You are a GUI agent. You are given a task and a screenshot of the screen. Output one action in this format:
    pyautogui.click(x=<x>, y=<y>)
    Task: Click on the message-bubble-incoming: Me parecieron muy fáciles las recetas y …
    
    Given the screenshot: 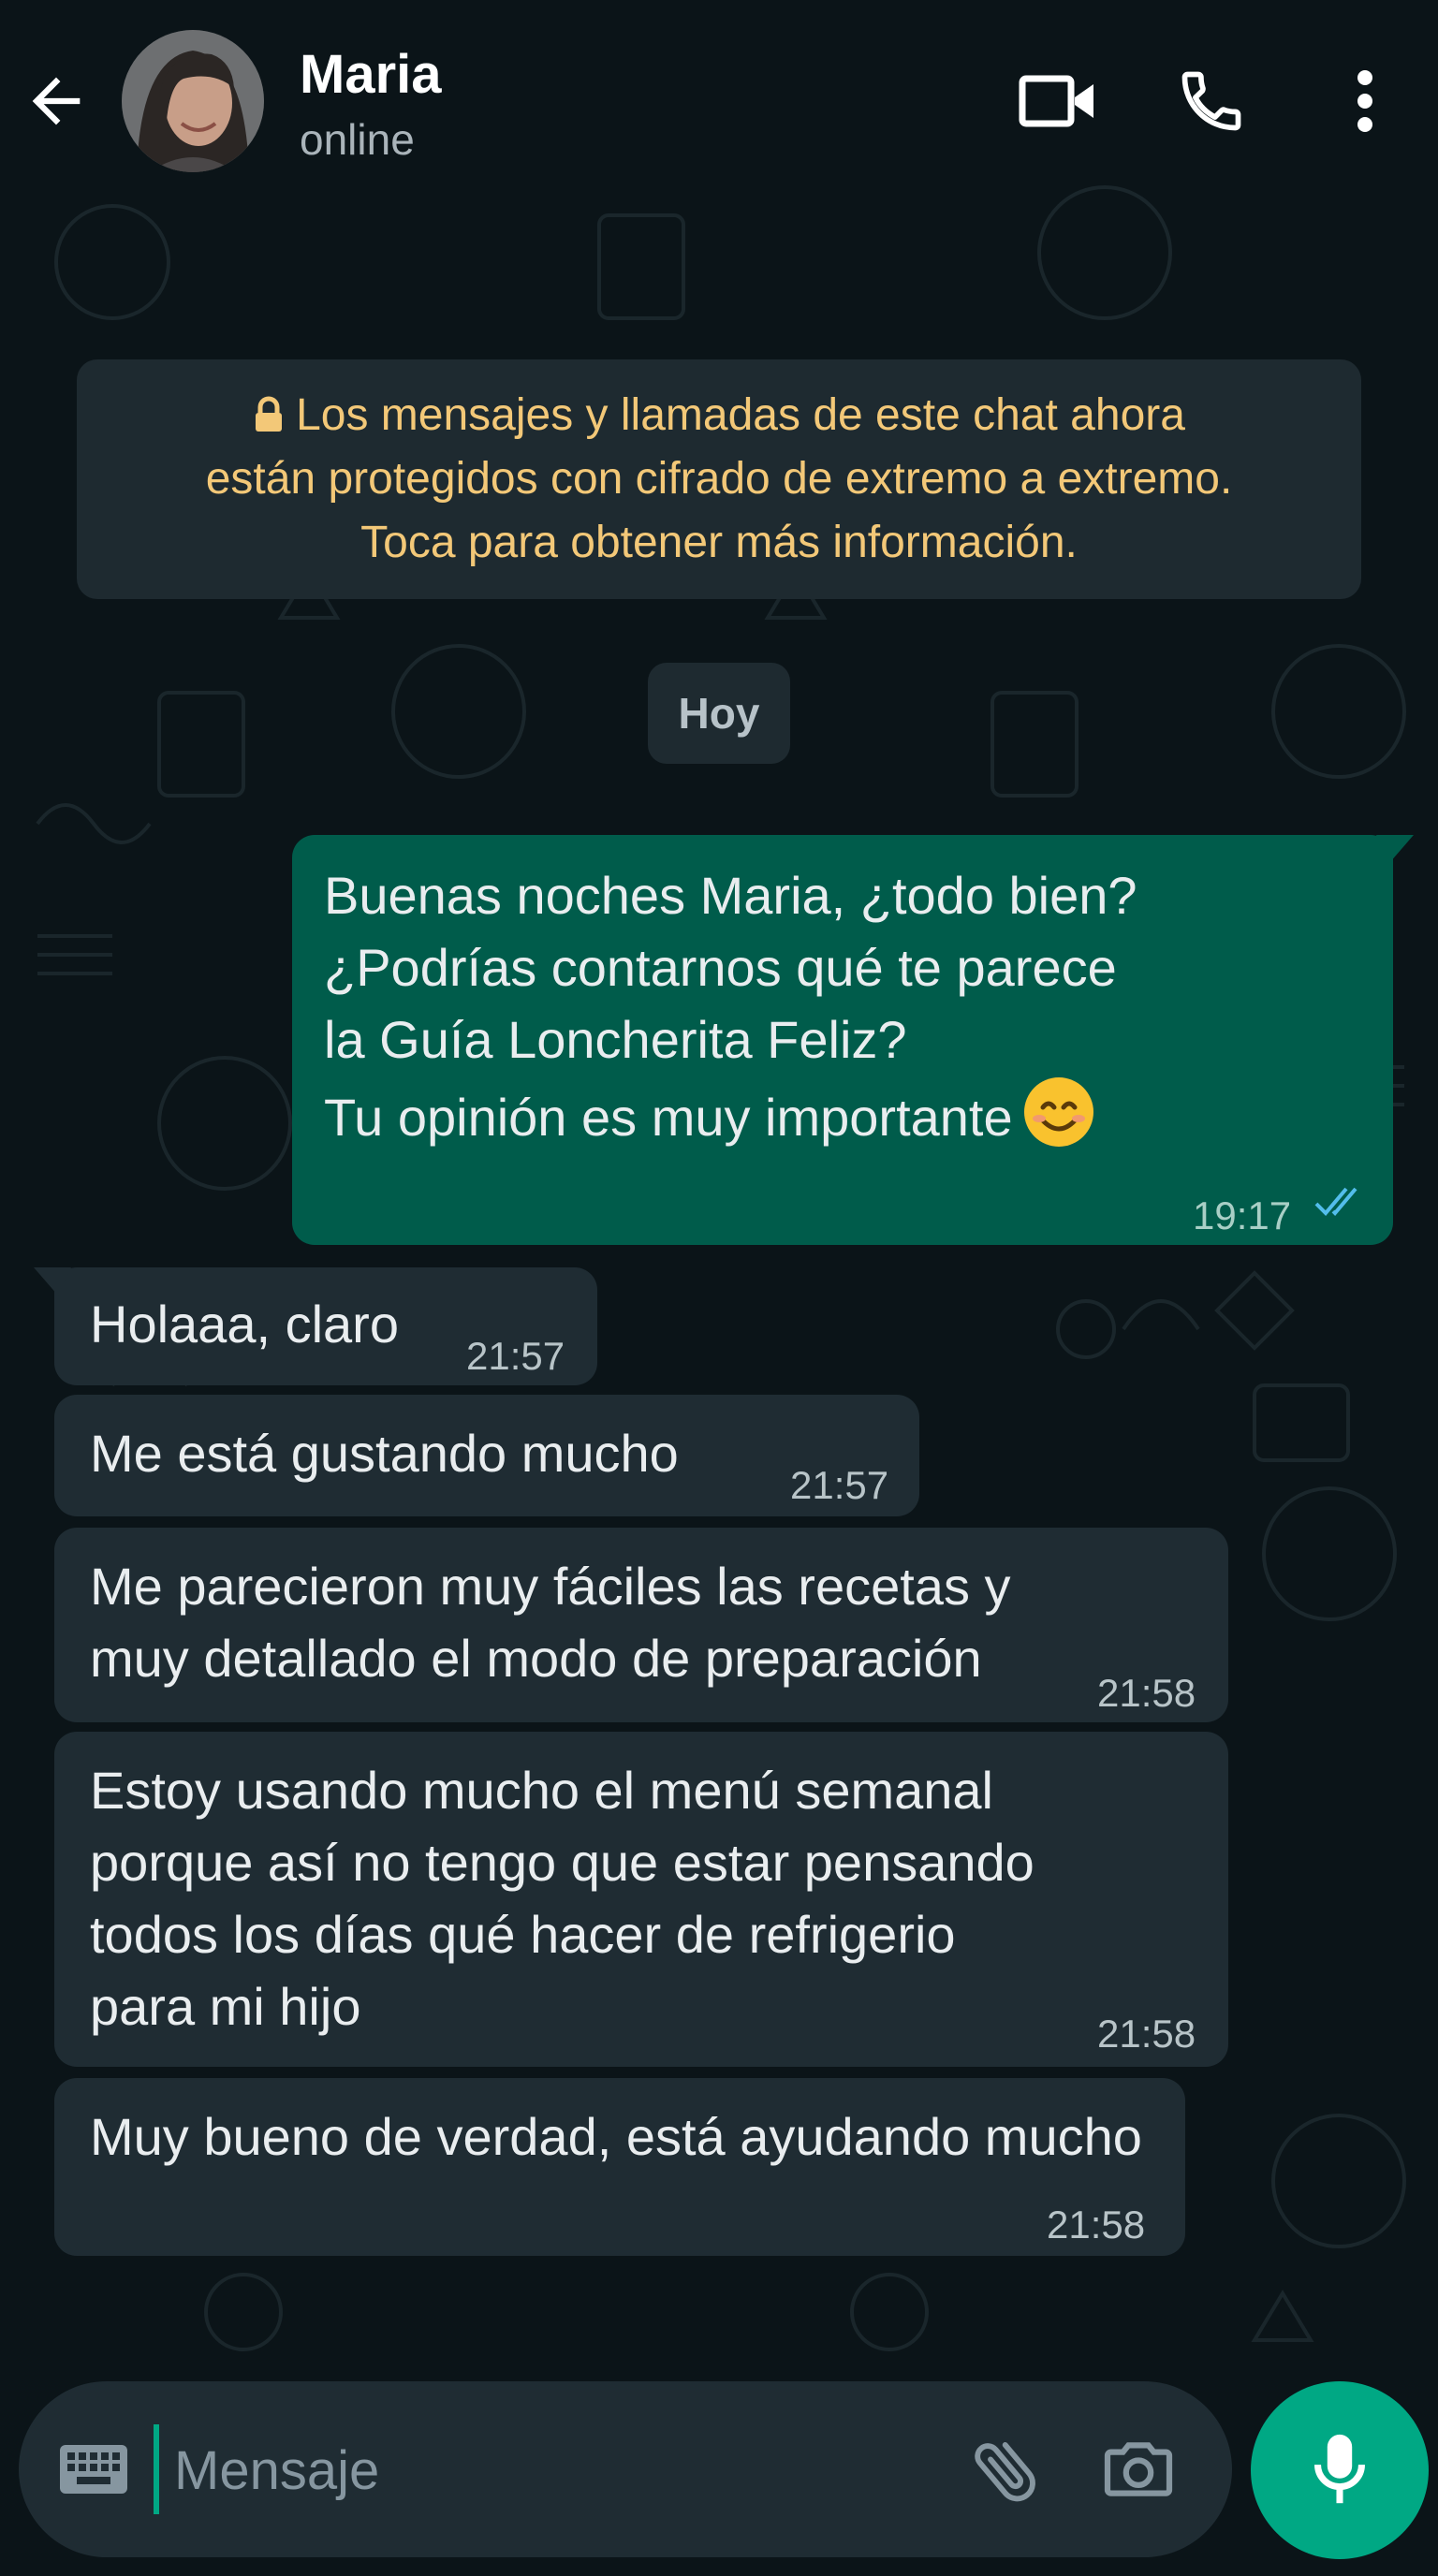 What is the action you would take?
    pyautogui.click(x=641, y=1625)
    